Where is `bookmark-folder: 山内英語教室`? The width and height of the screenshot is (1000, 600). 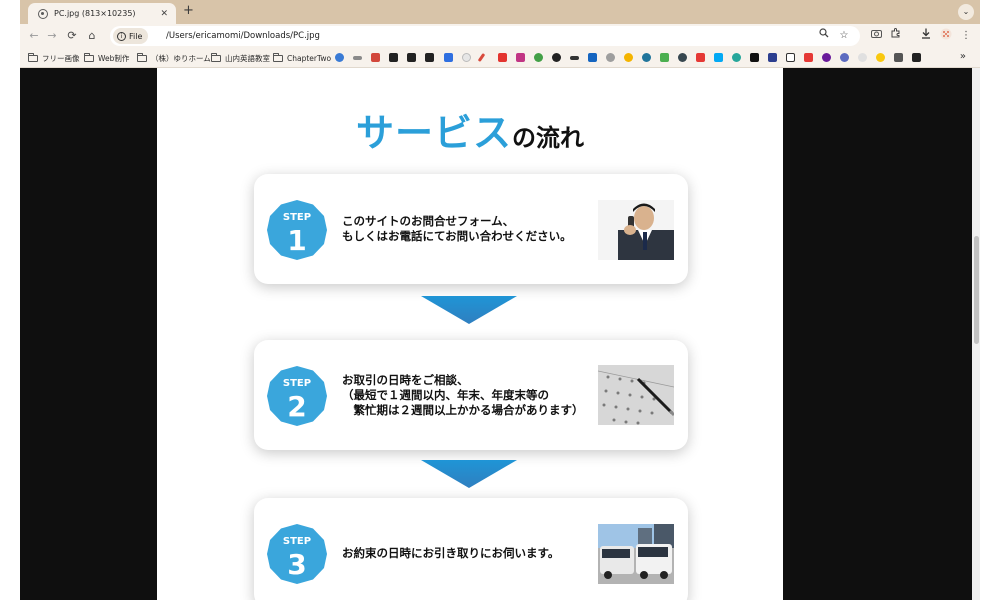
bookmark-folder: 山内英語教室 is located at coordinates (240, 58).